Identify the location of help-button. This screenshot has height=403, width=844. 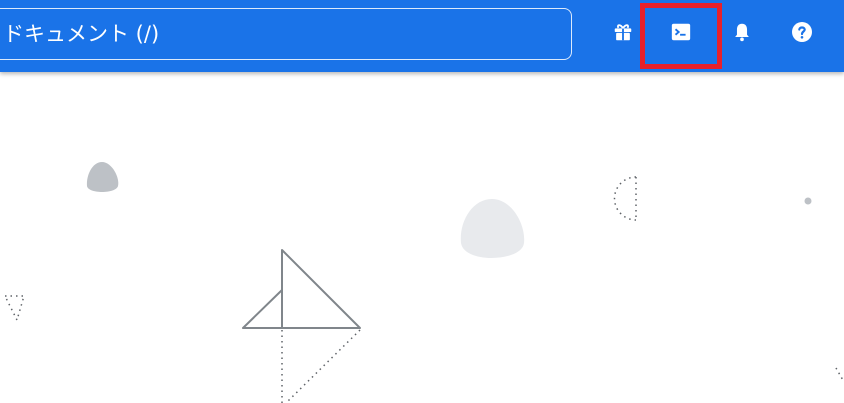
(802, 34).